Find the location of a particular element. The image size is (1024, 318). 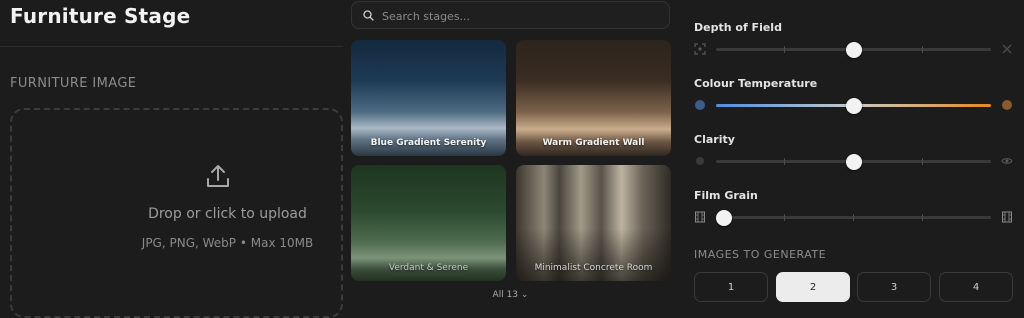

count-option-1: 1 is located at coordinates (731, 287).